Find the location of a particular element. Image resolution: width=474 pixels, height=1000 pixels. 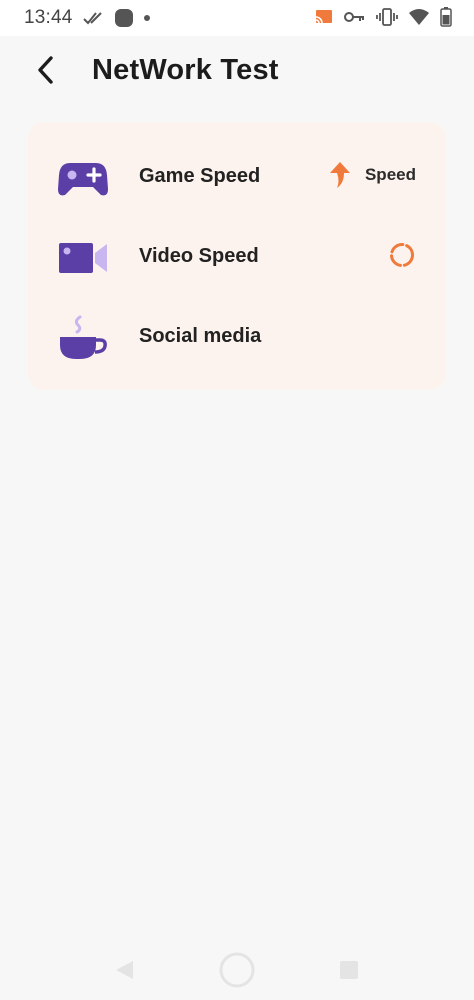

vibrate-icon is located at coordinates (387, 17).